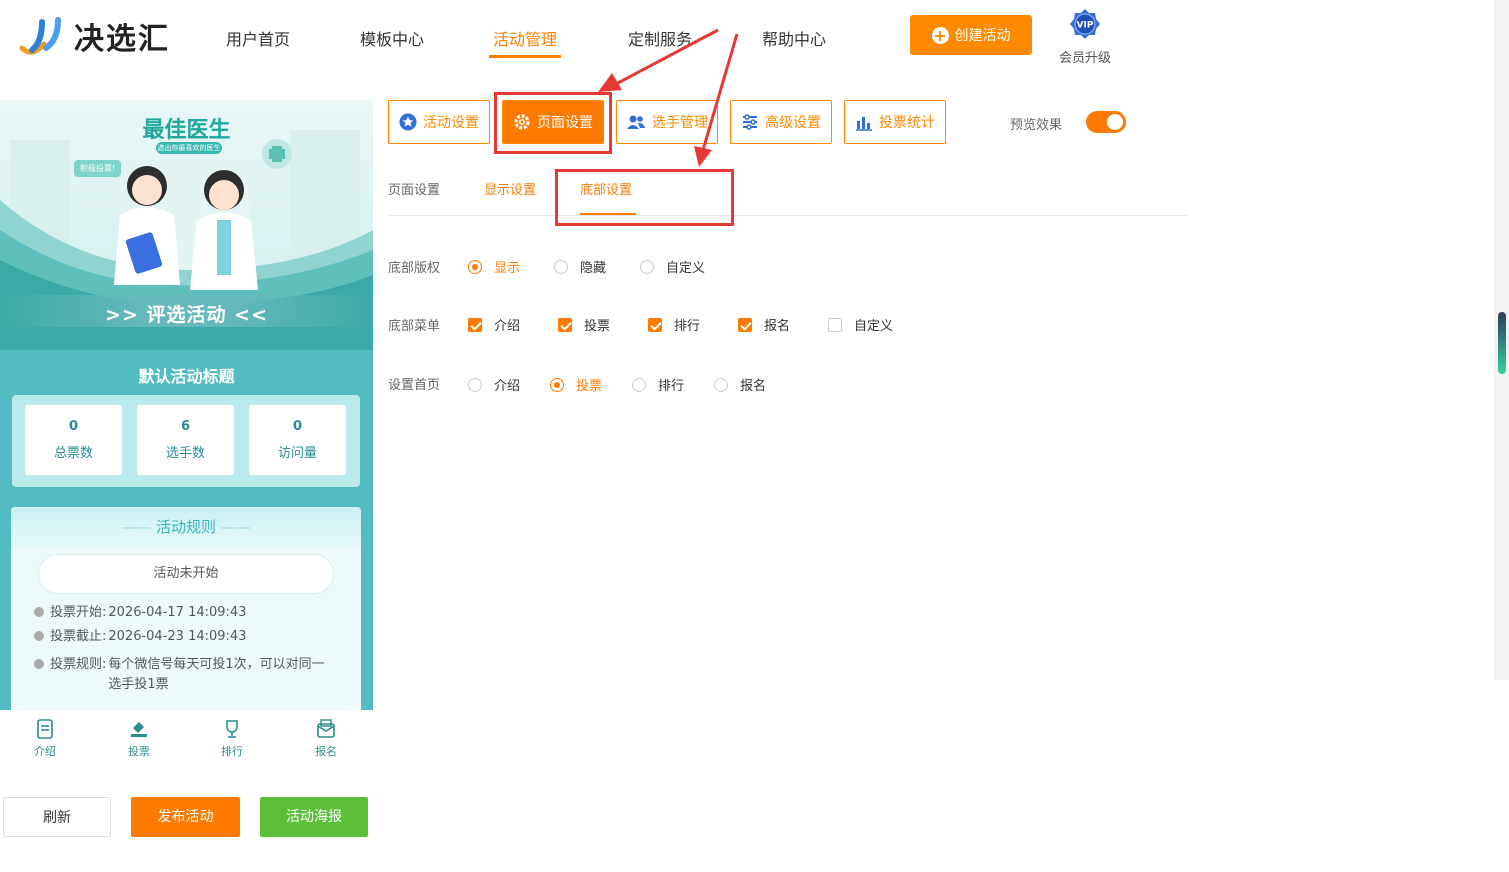 This screenshot has height=872, width=1509. I want to click on copyright-option-show: 显示, so click(494, 266).